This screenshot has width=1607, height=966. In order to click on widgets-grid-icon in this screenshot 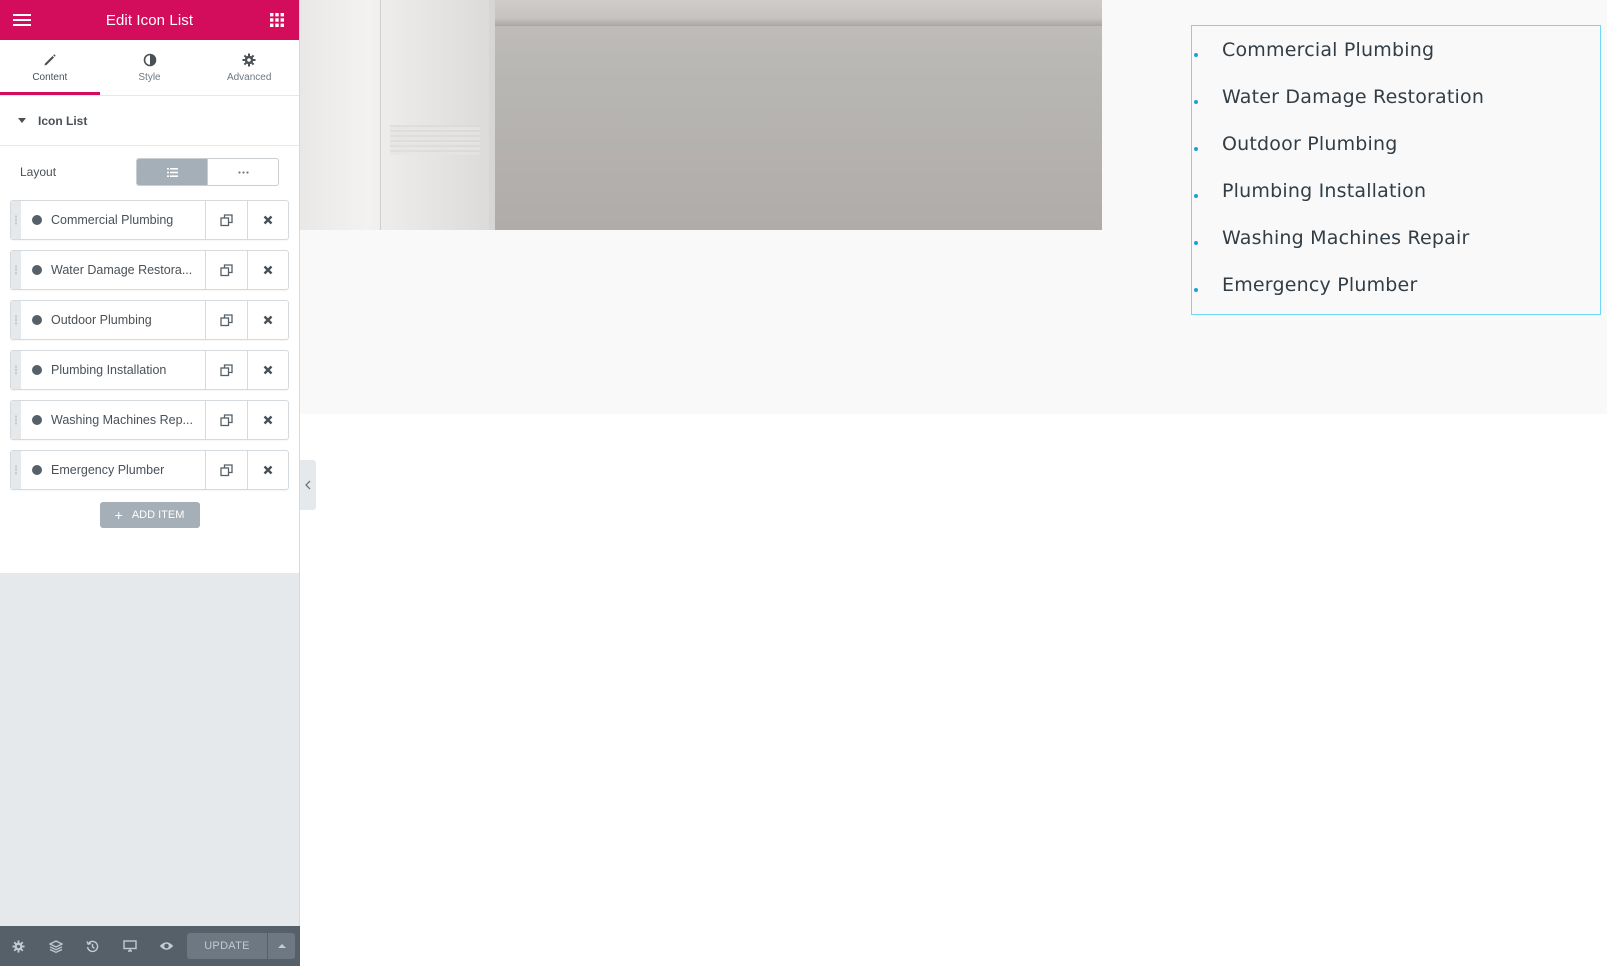, I will do `click(277, 20)`.